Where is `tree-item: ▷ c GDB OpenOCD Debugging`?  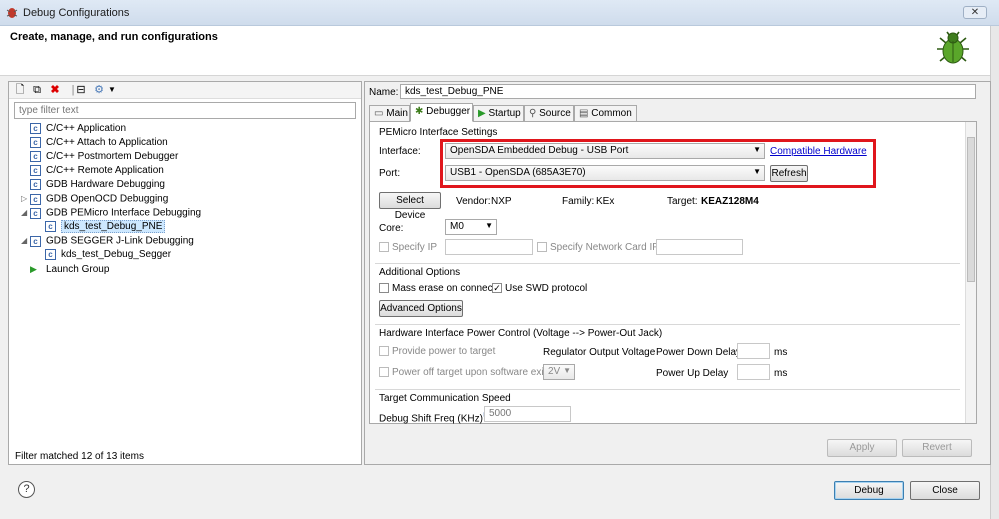
tree-item: ▷ c GDB OpenOCD Debugging is located at coordinates (94, 199).